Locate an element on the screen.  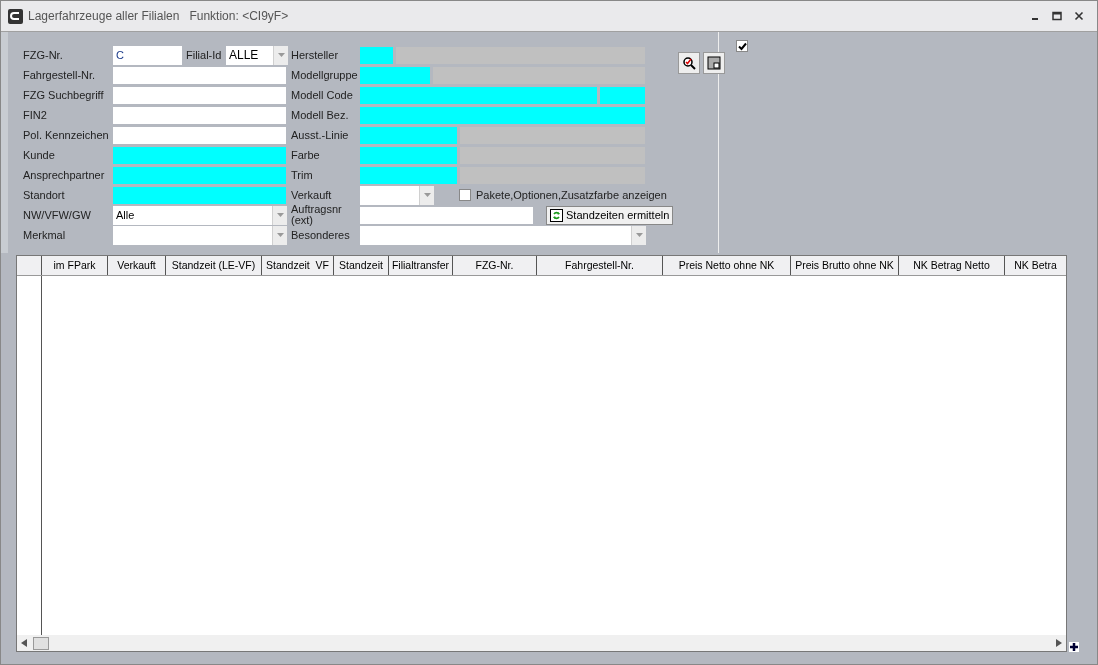
left-arrow-icon is located at coordinates (24, 643).